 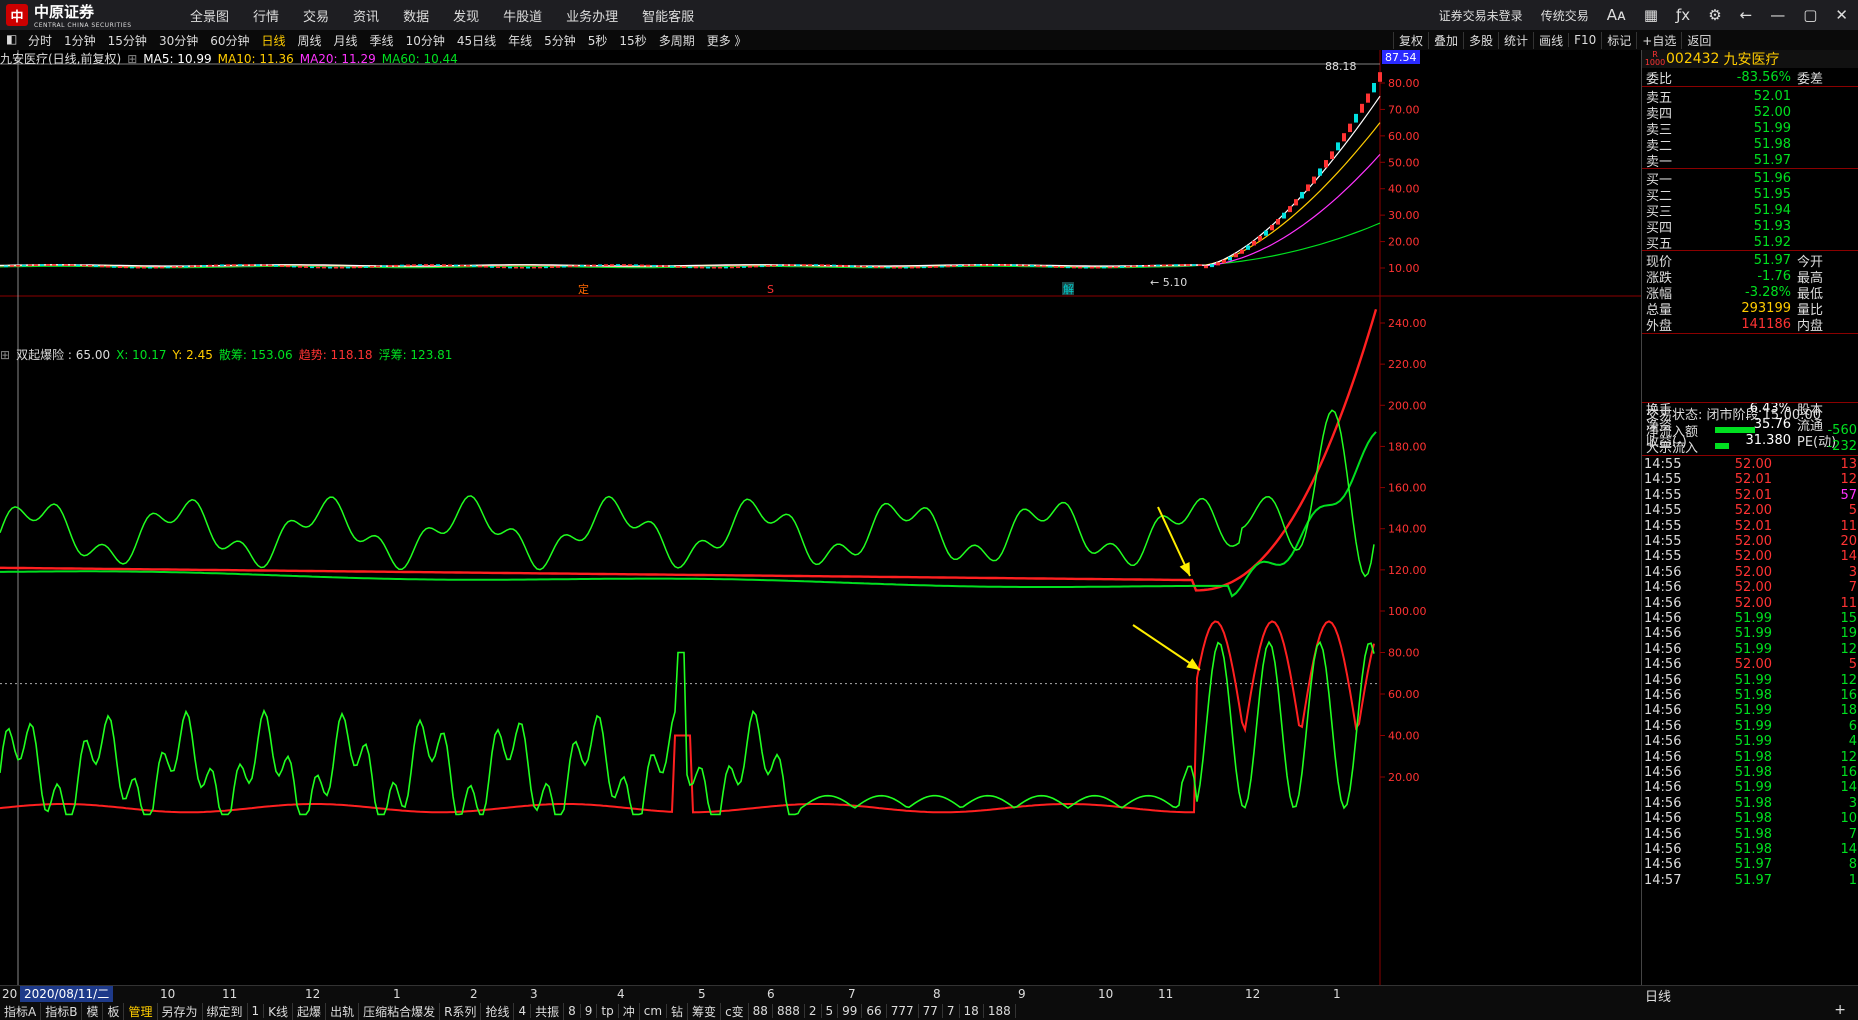 What do you see at coordinates (523, 1011) in the screenshot?
I see `indicator-tab: 4` at bounding box center [523, 1011].